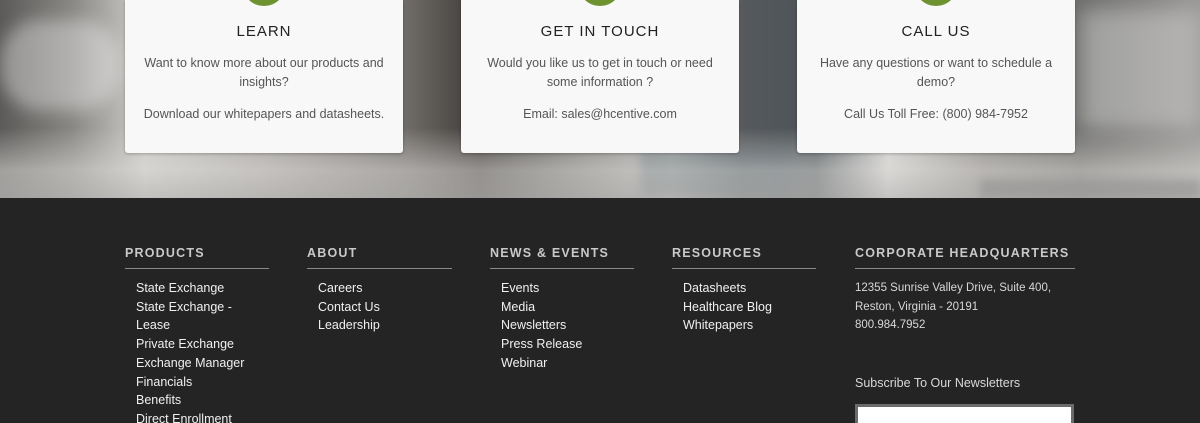 The height and width of the screenshot is (423, 1200). I want to click on footer-link-datasheets: Datasheets, so click(749, 288).